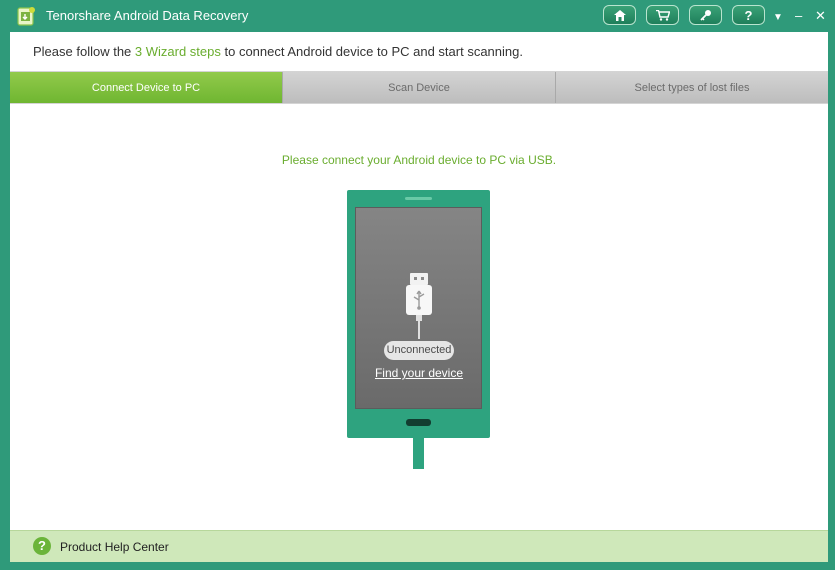  I want to click on find-your-device-link: Find your device, so click(419, 373).